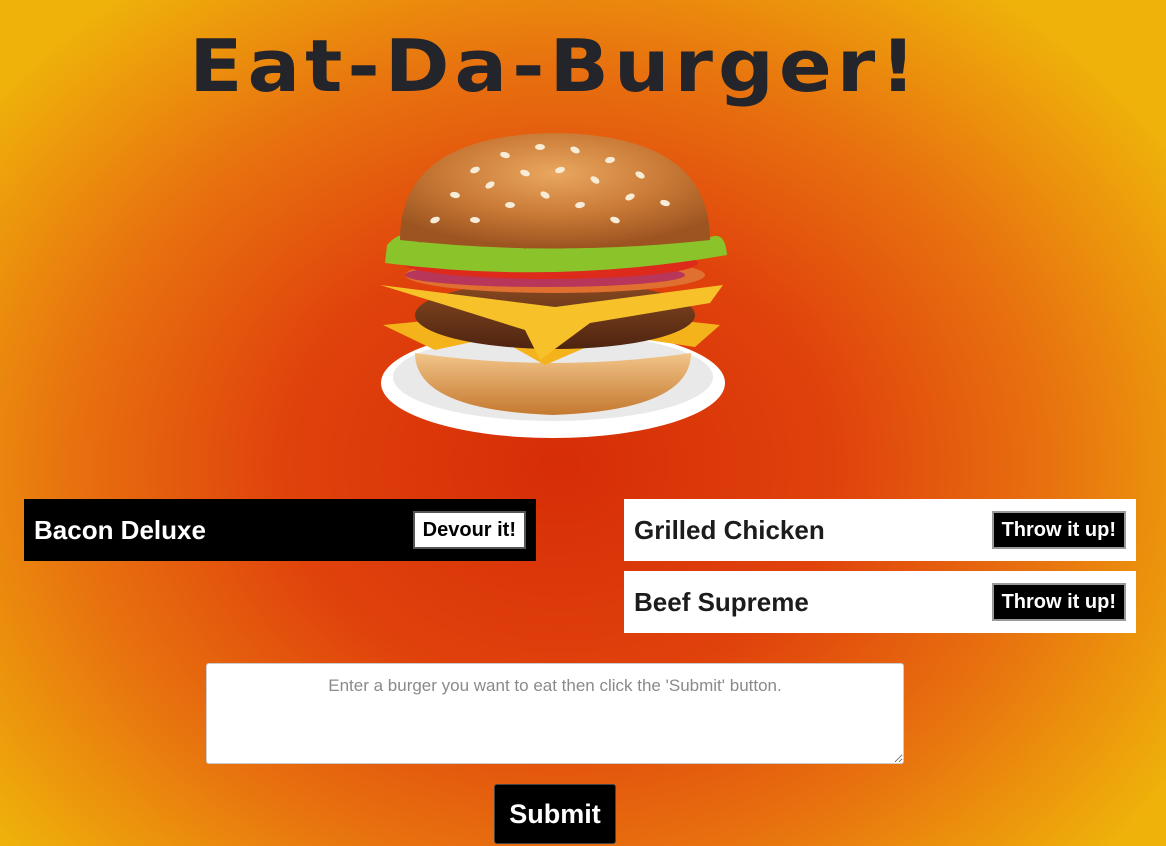  What do you see at coordinates (553, 285) in the screenshot?
I see `burger-image` at bounding box center [553, 285].